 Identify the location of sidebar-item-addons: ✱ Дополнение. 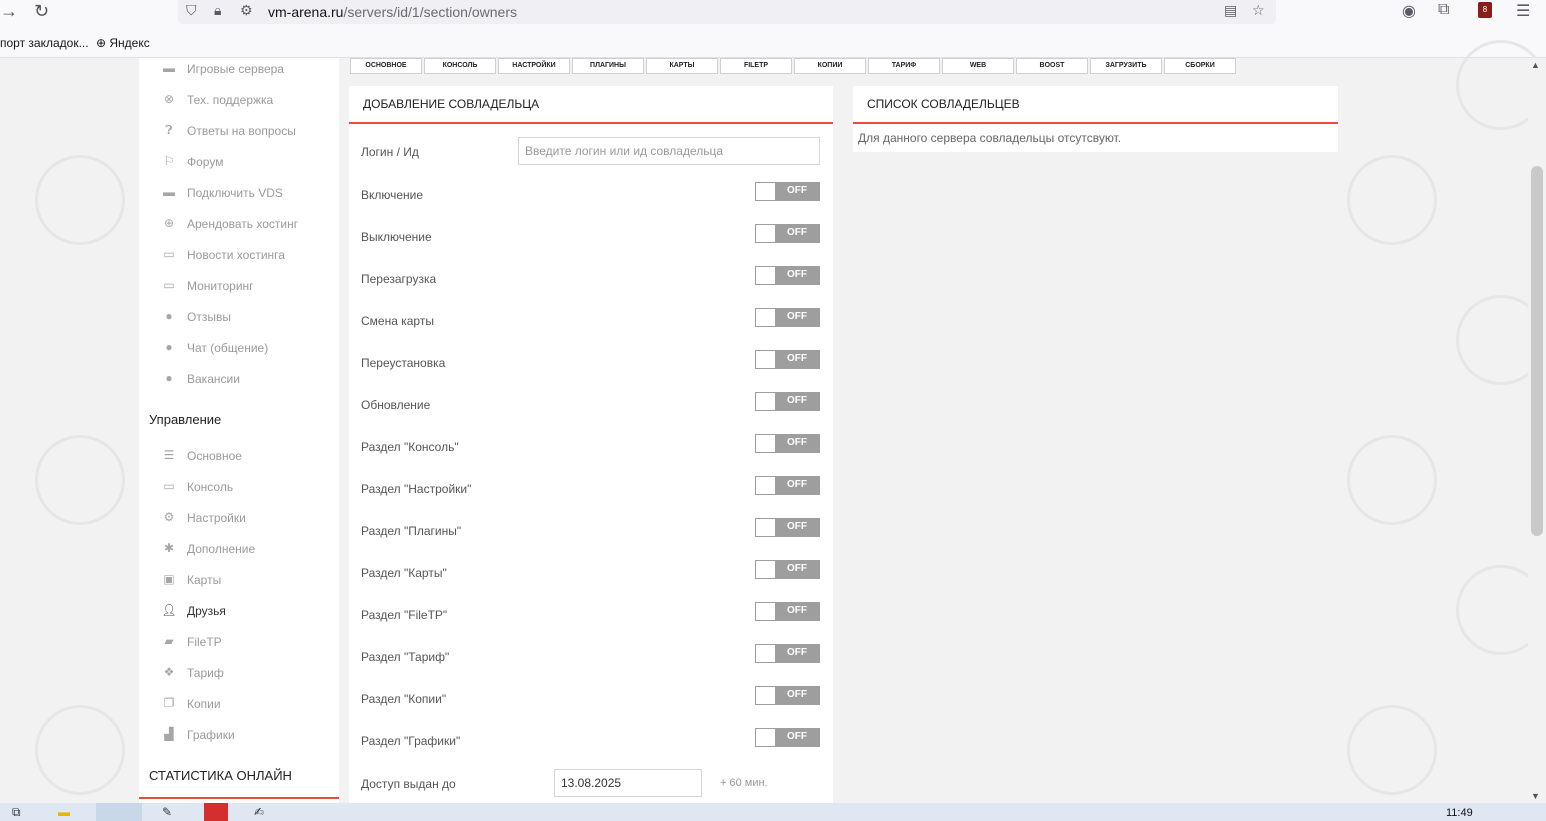
(239, 550).